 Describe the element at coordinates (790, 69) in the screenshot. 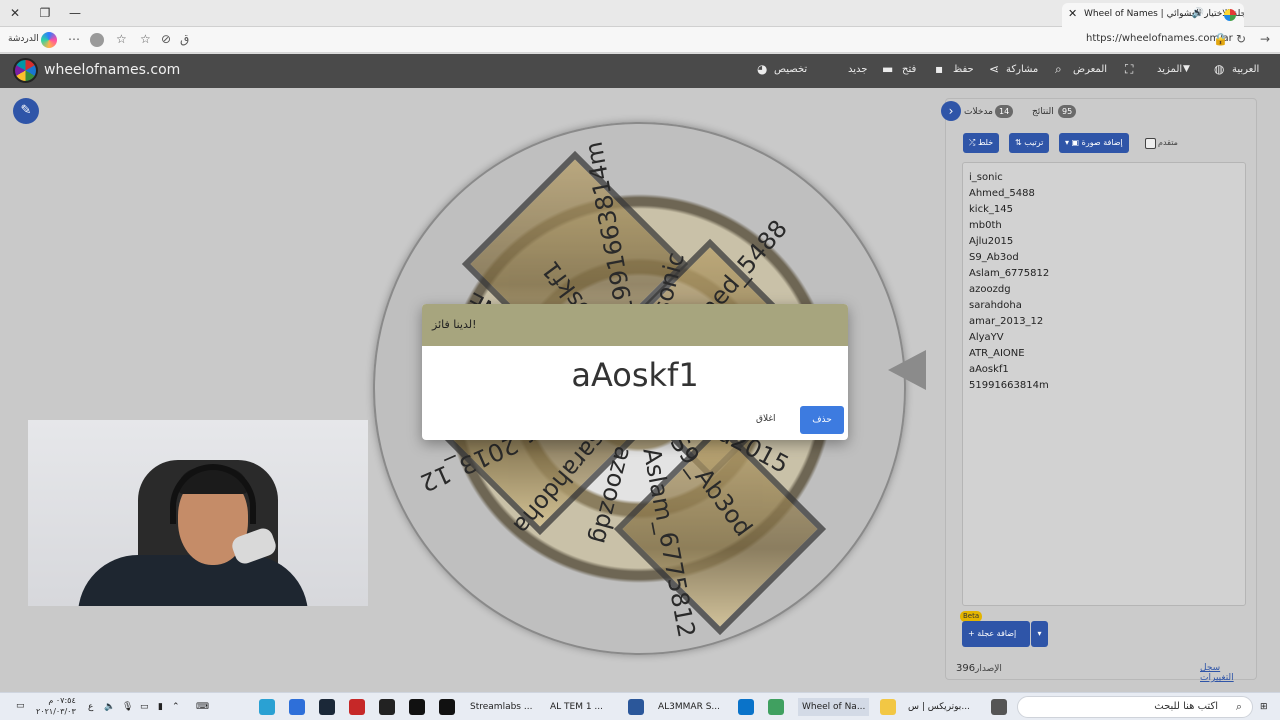

I see `menu-customize: تخصيص` at that location.